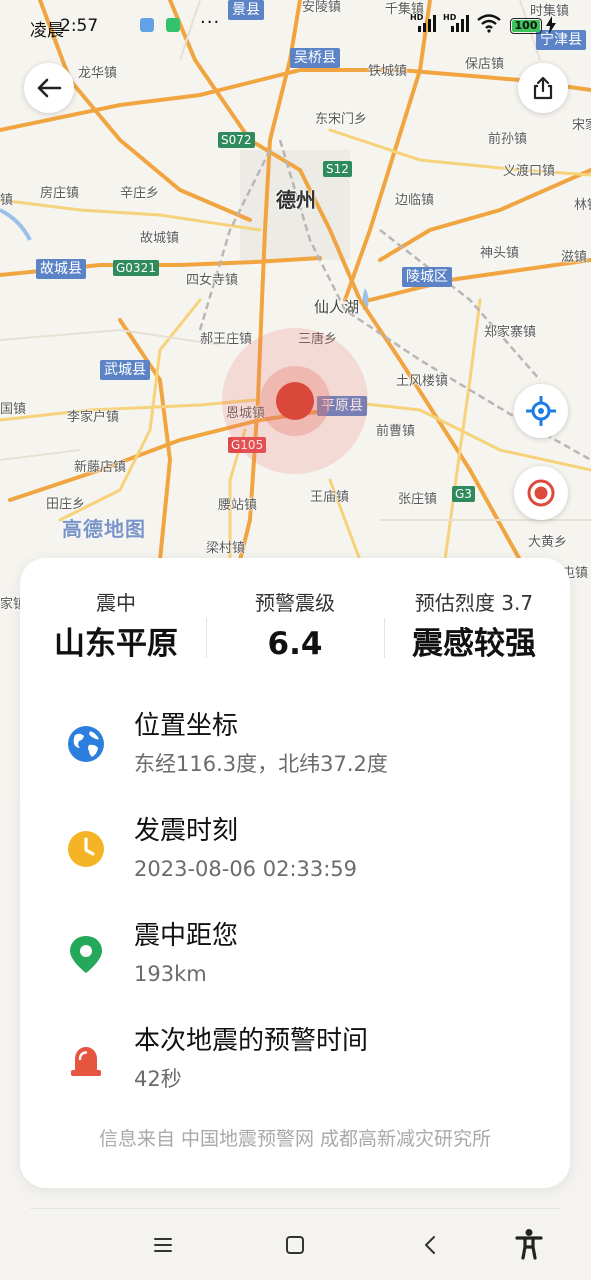 Image resolution: width=591 pixels, height=1280 pixels. I want to click on epicenter-focus-button, so click(541, 493).